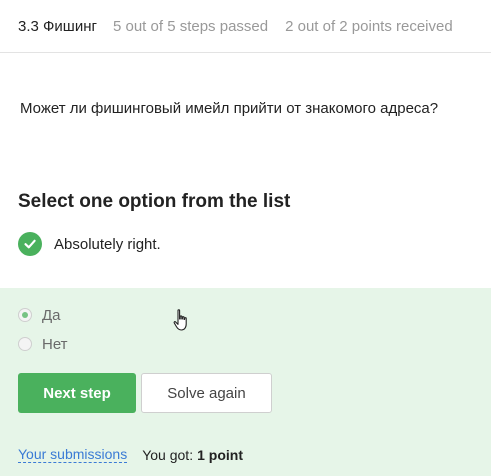 This screenshot has height=476, width=491. I want to click on instruction-heading: Select one option from the list, so click(154, 201).